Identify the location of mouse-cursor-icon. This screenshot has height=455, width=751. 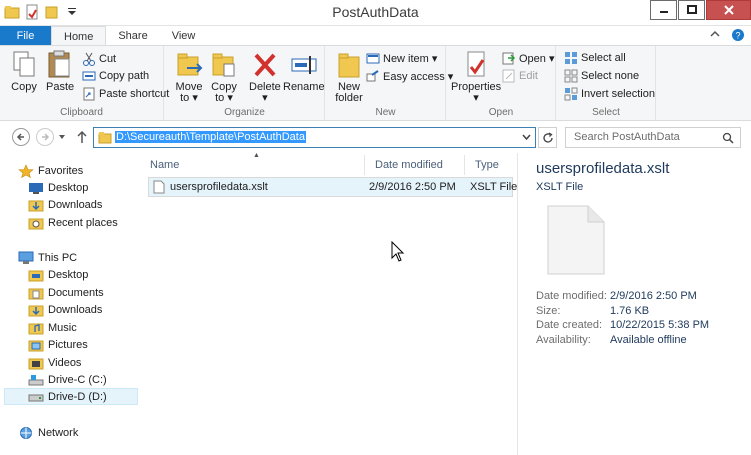
(398, 251).